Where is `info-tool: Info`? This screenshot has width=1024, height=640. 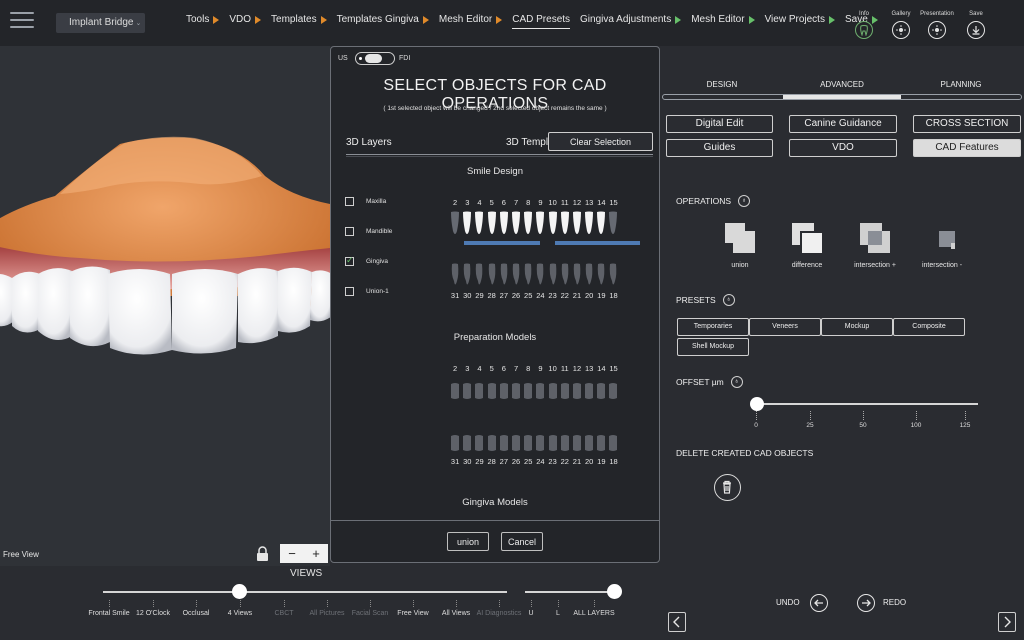 info-tool: Info is located at coordinates (864, 25).